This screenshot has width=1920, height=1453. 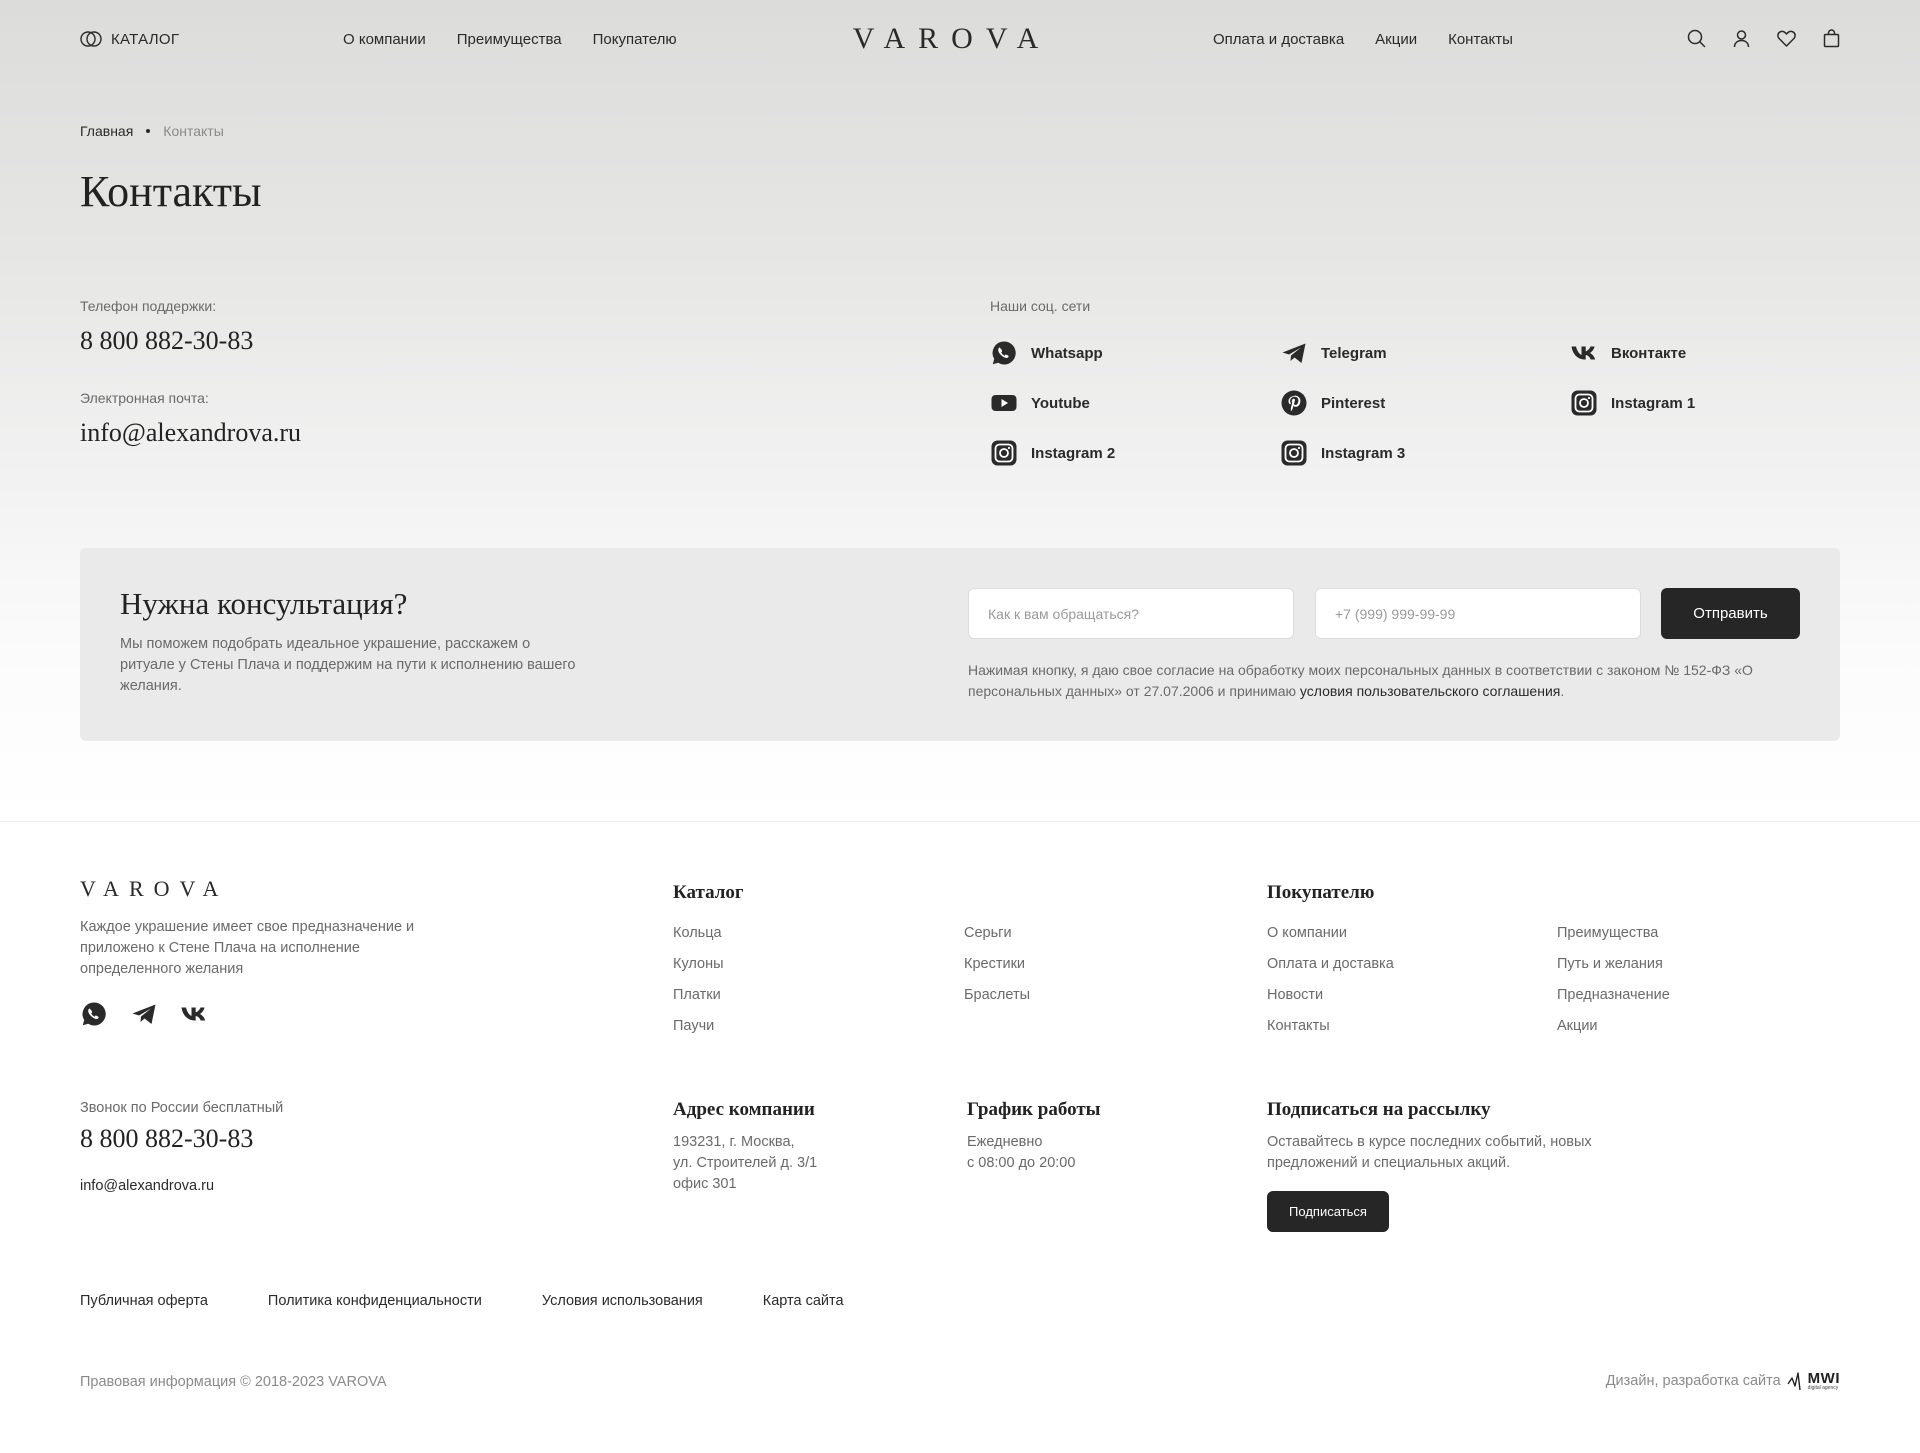 I want to click on social-instagram-2: Instagram 2, so click(x=1052, y=453).